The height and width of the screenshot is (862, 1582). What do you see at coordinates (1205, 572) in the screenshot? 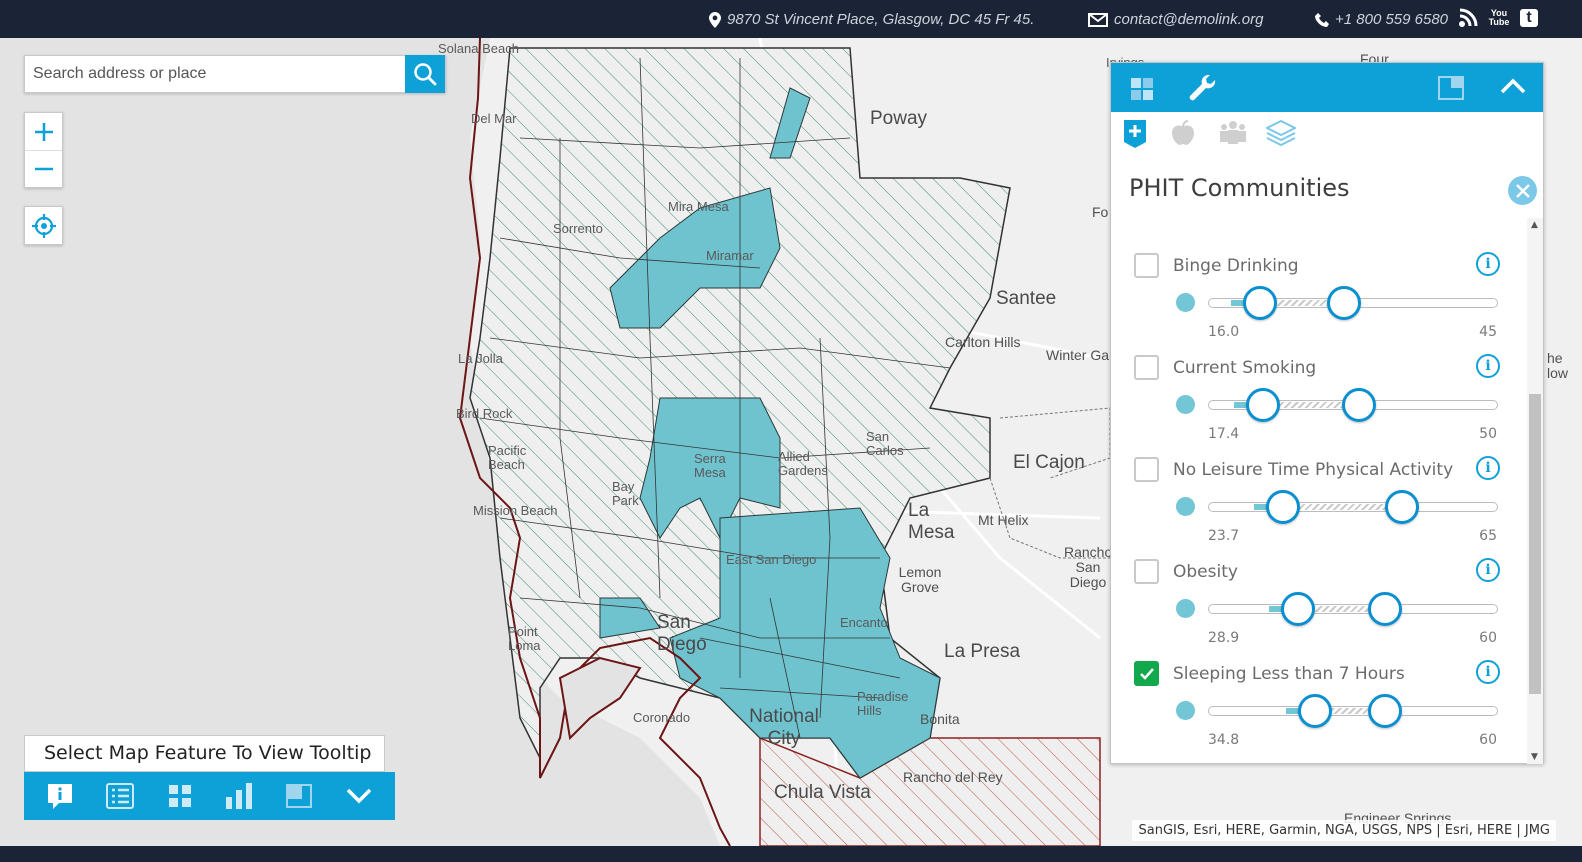
I see `filter-label: Obesity` at bounding box center [1205, 572].